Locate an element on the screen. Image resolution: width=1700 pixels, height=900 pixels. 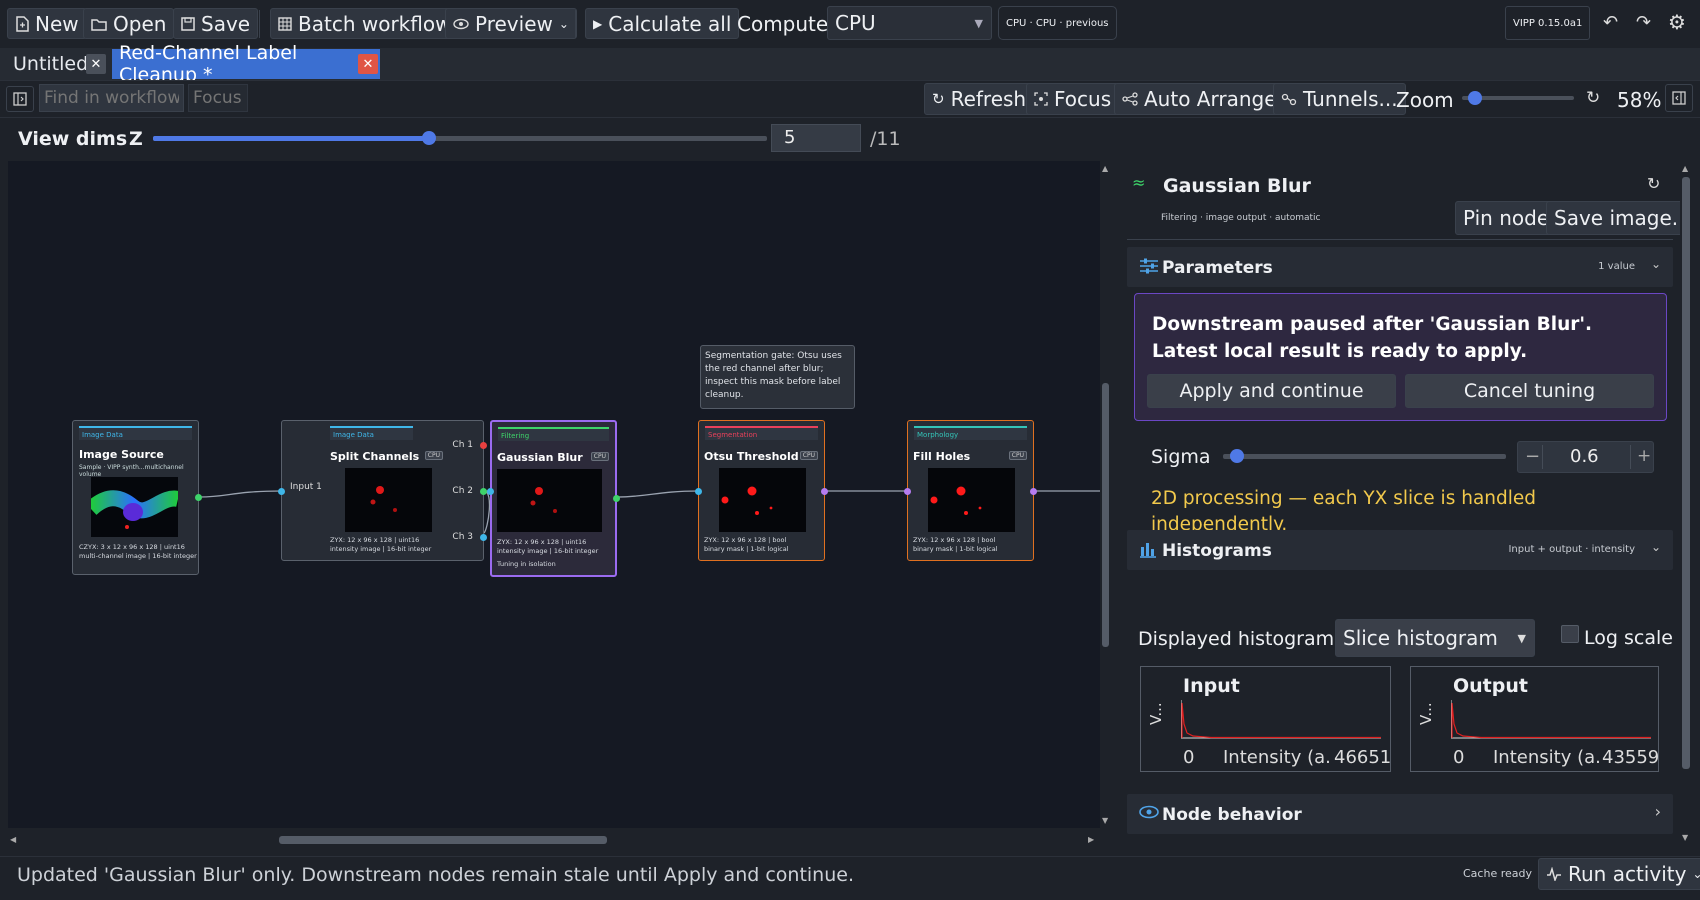
auto-arrange-button: Auto Arrange is located at coordinates (1199, 99).